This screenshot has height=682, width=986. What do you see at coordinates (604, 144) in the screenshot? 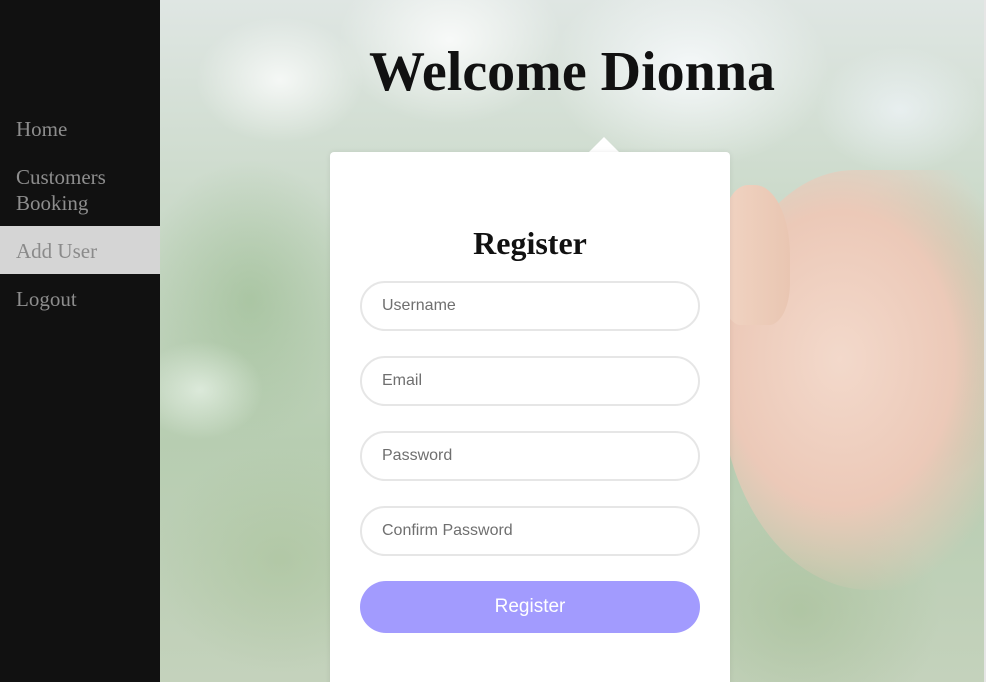
I see `card-notch` at bounding box center [604, 144].